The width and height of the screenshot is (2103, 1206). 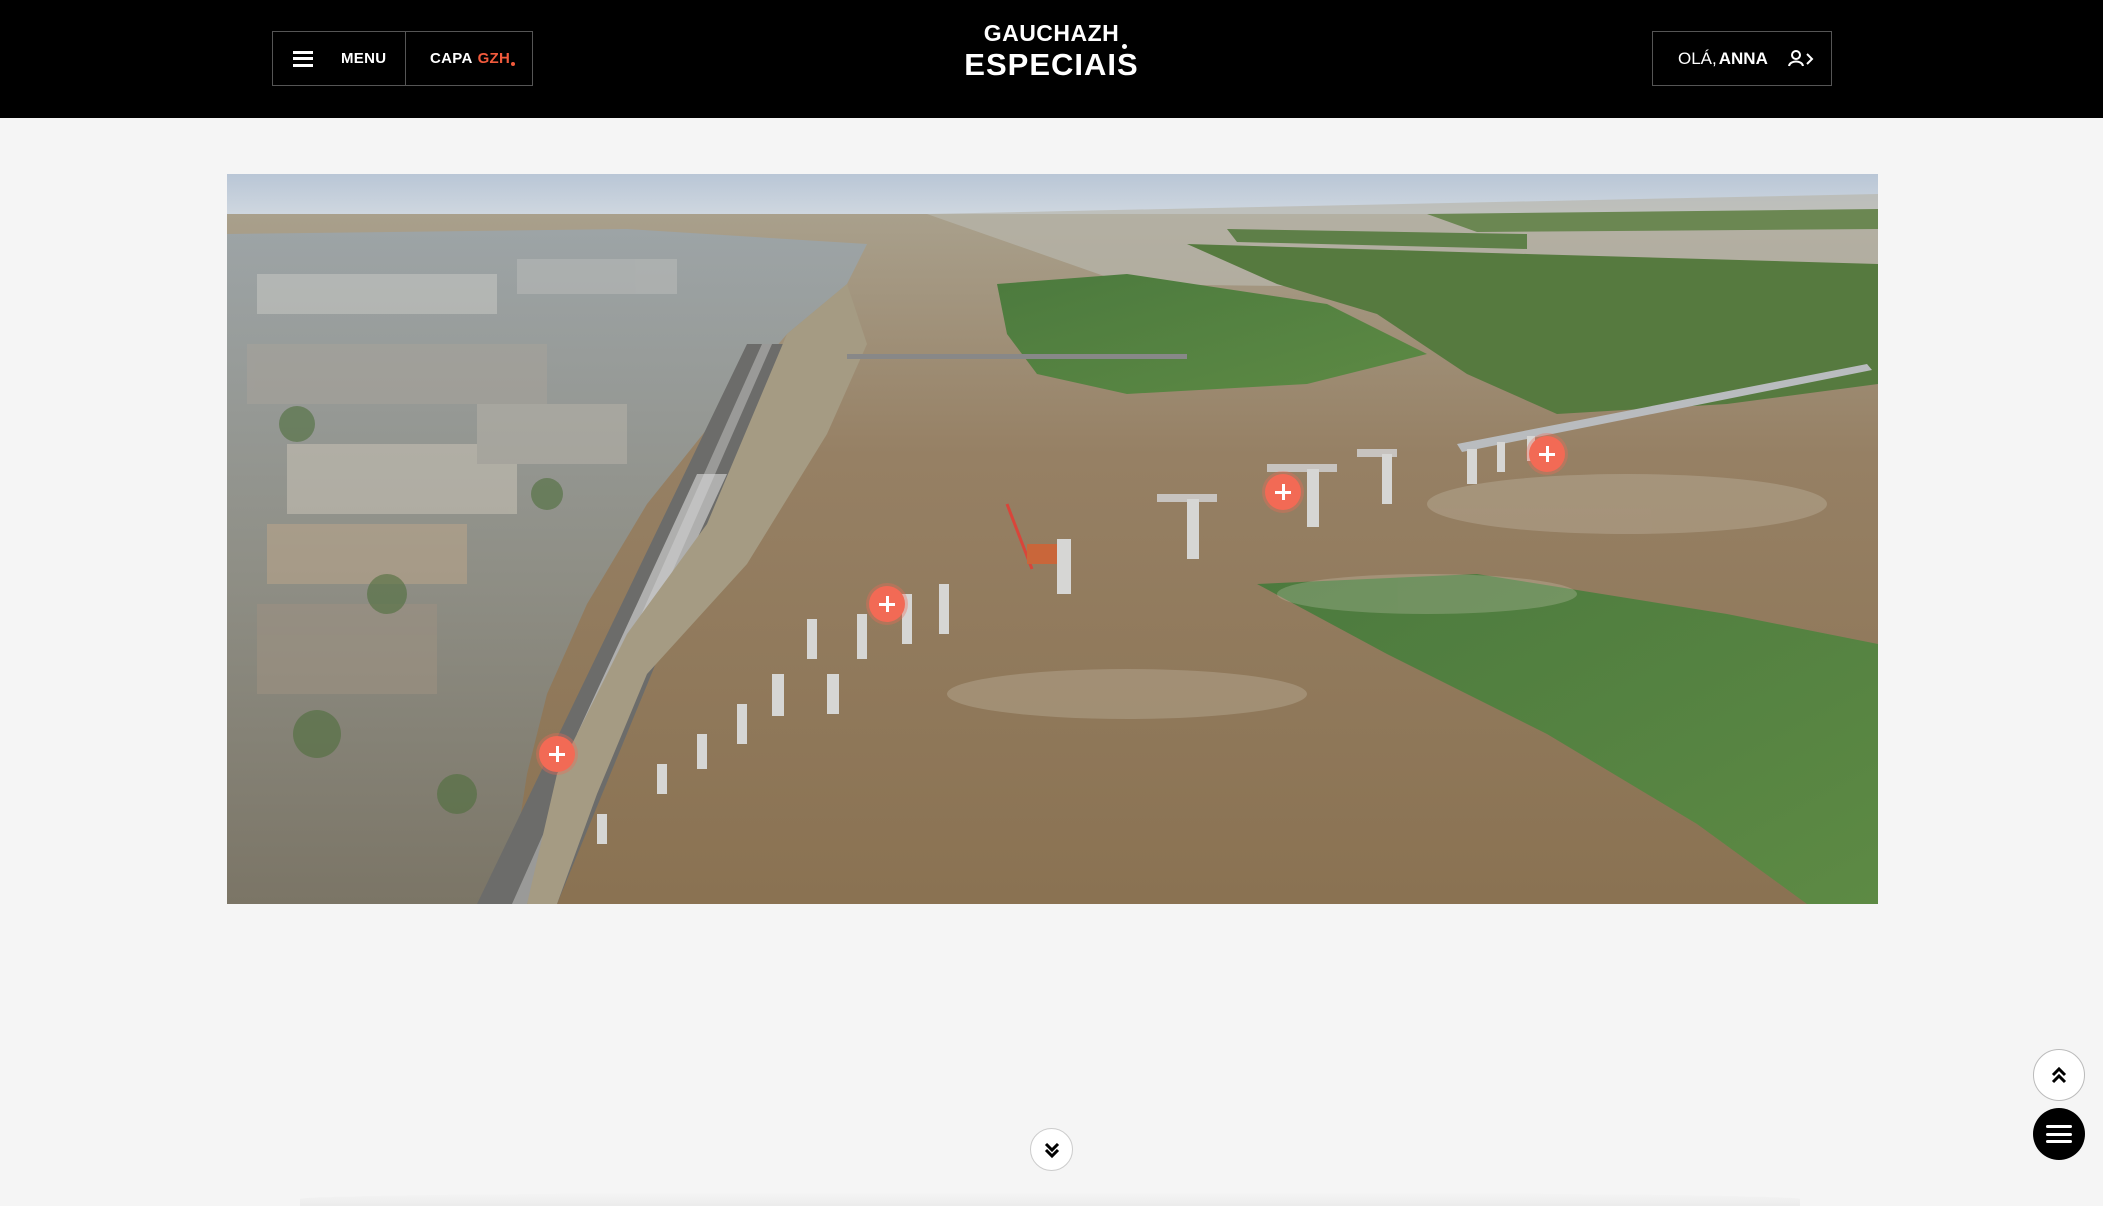 What do you see at coordinates (497, 58) in the screenshot?
I see `capa-brand: GZH` at bounding box center [497, 58].